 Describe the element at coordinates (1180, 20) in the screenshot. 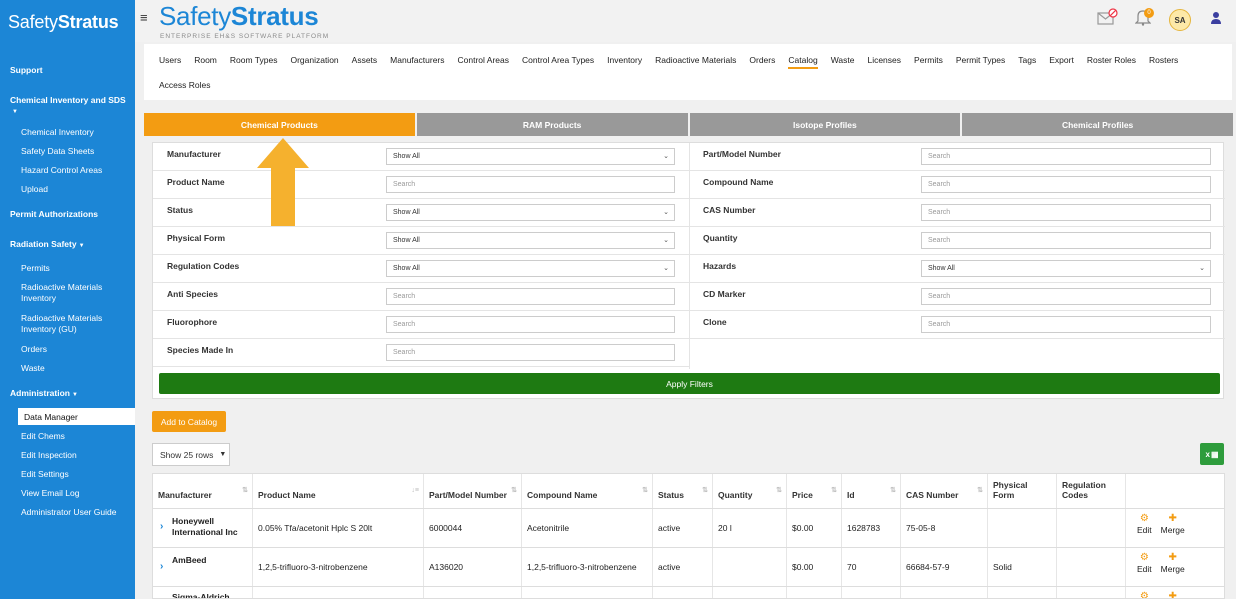

I see `avatar: SA` at that location.